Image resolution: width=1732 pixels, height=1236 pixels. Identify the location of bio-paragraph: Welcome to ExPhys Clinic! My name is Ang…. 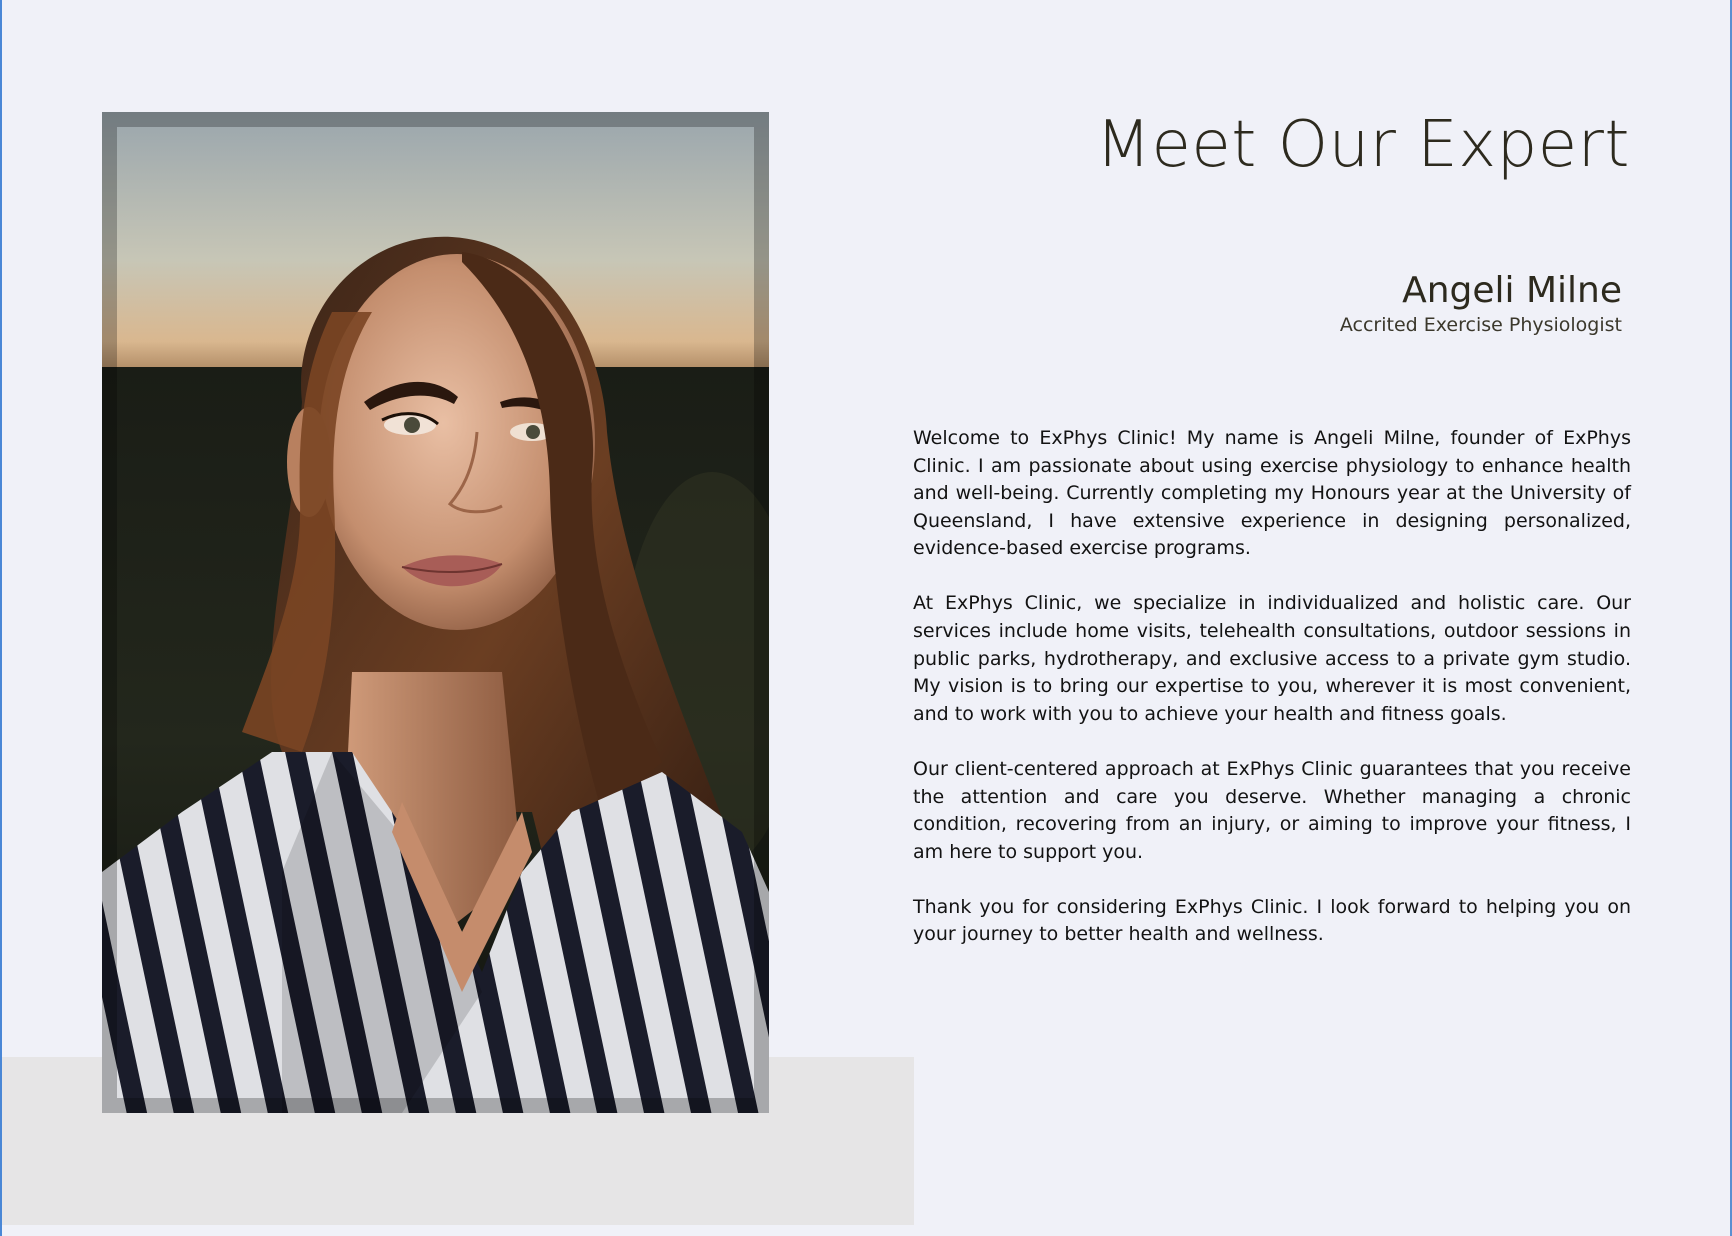
(1272, 493).